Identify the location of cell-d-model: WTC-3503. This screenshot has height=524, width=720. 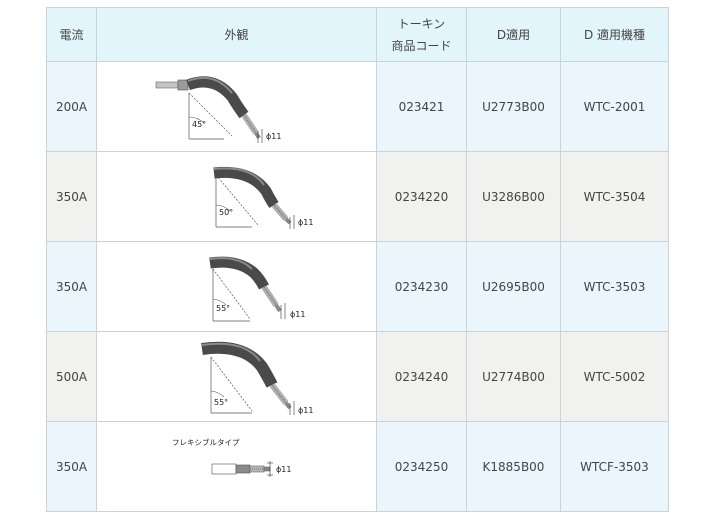
(614, 286).